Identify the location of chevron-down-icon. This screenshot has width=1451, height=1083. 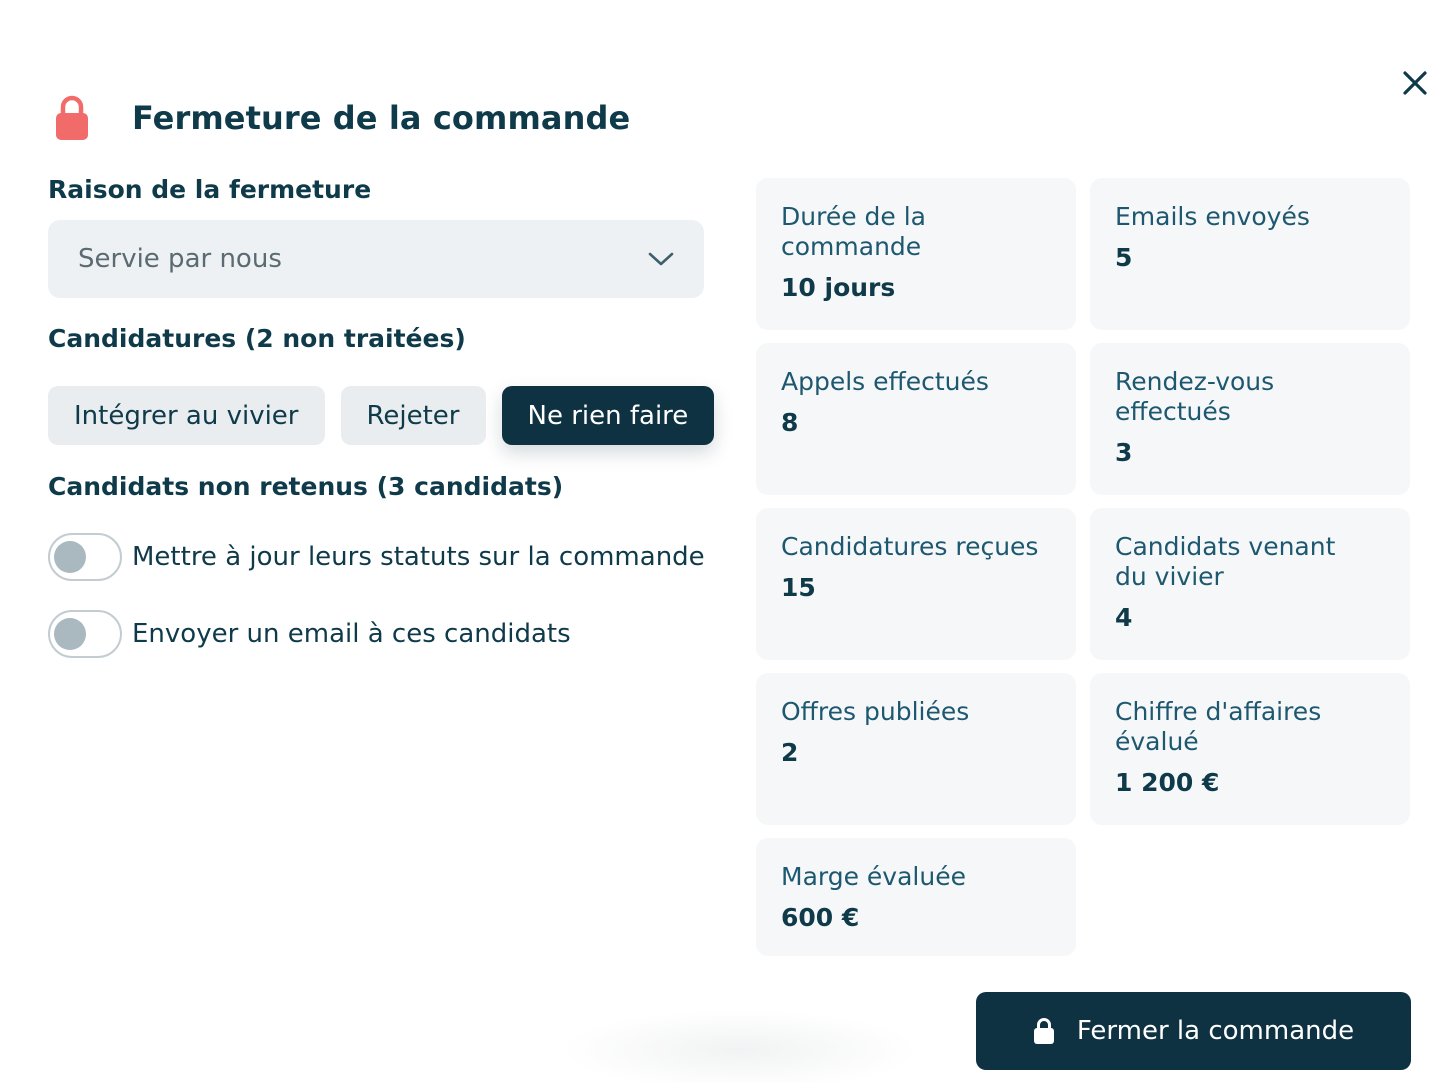
(661, 259).